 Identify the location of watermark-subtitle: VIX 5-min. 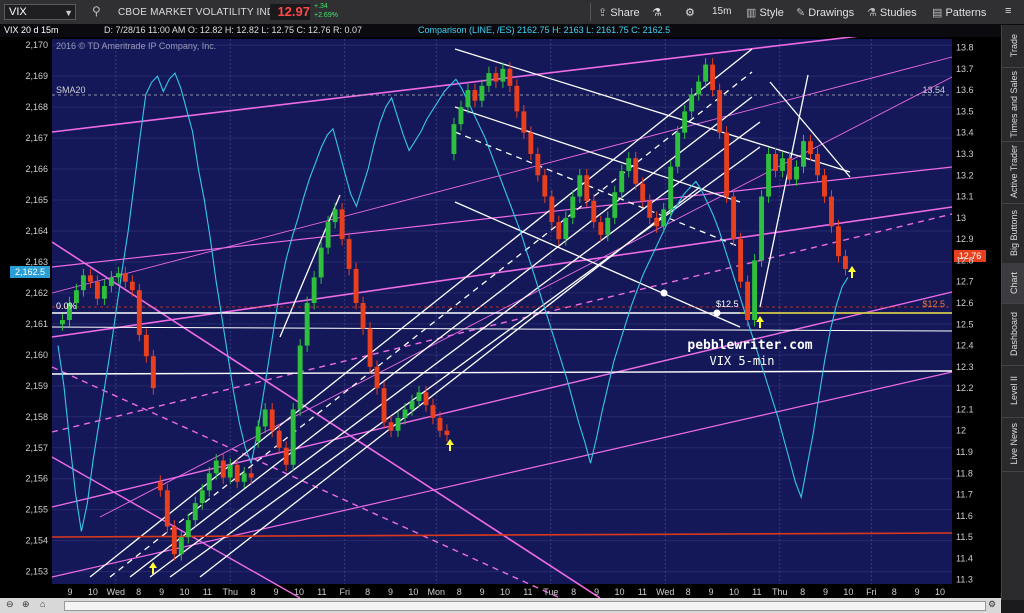
(741, 361).